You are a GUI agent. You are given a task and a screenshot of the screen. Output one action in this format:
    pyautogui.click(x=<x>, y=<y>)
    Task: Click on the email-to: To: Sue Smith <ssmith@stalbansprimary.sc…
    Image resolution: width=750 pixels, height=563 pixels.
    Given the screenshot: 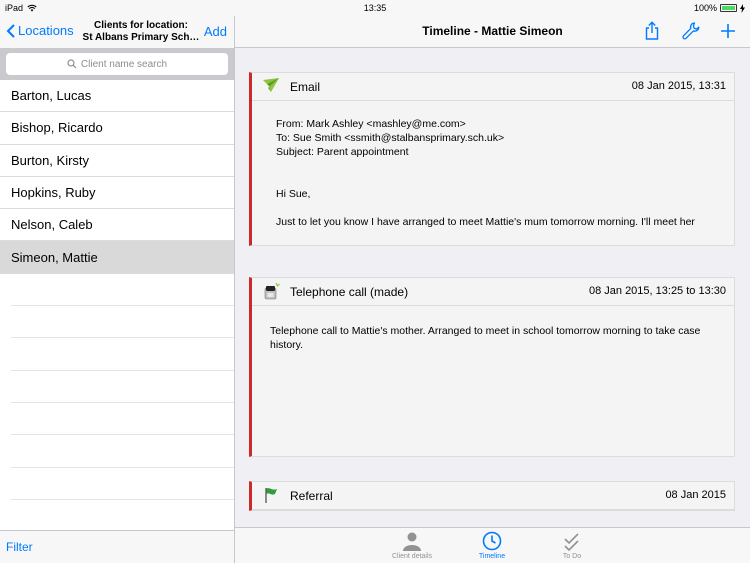 What is the action you would take?
    pyautogui.click(x=390, y=138)
    